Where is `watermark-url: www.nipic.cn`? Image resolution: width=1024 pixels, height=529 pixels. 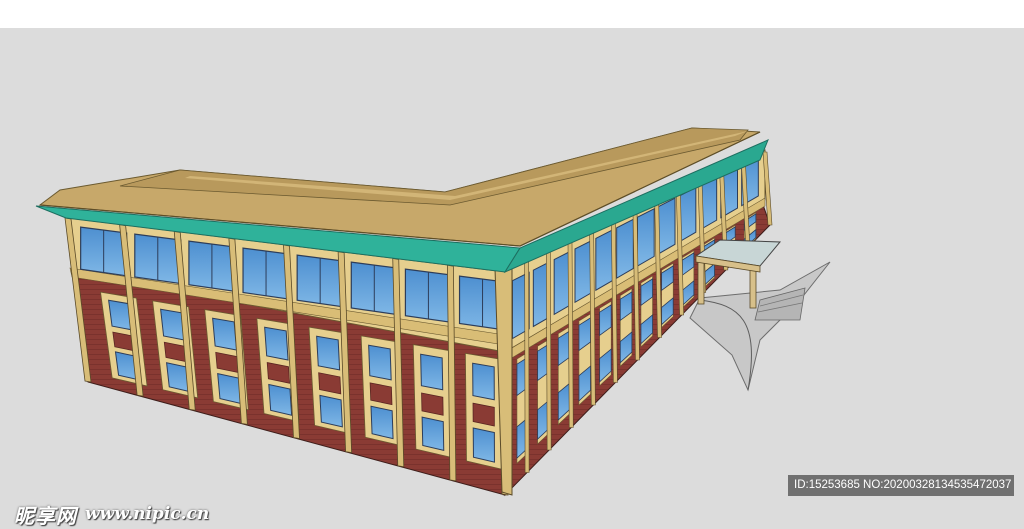 watermark-url: www.nipic.cn is located at coordinates (147, 514).